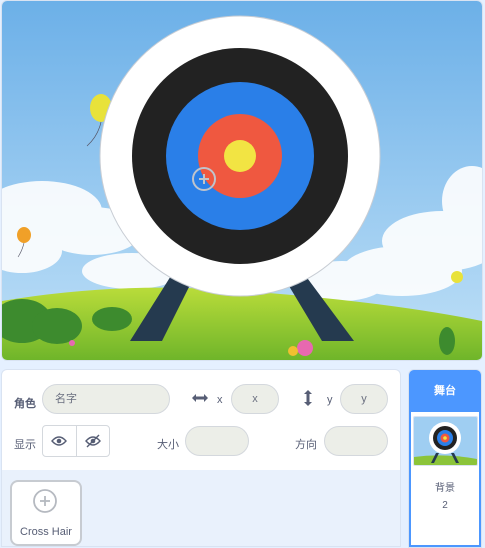 This screenshot has height=548, width=485. I want to click on eye-icon, so click(59, 441).